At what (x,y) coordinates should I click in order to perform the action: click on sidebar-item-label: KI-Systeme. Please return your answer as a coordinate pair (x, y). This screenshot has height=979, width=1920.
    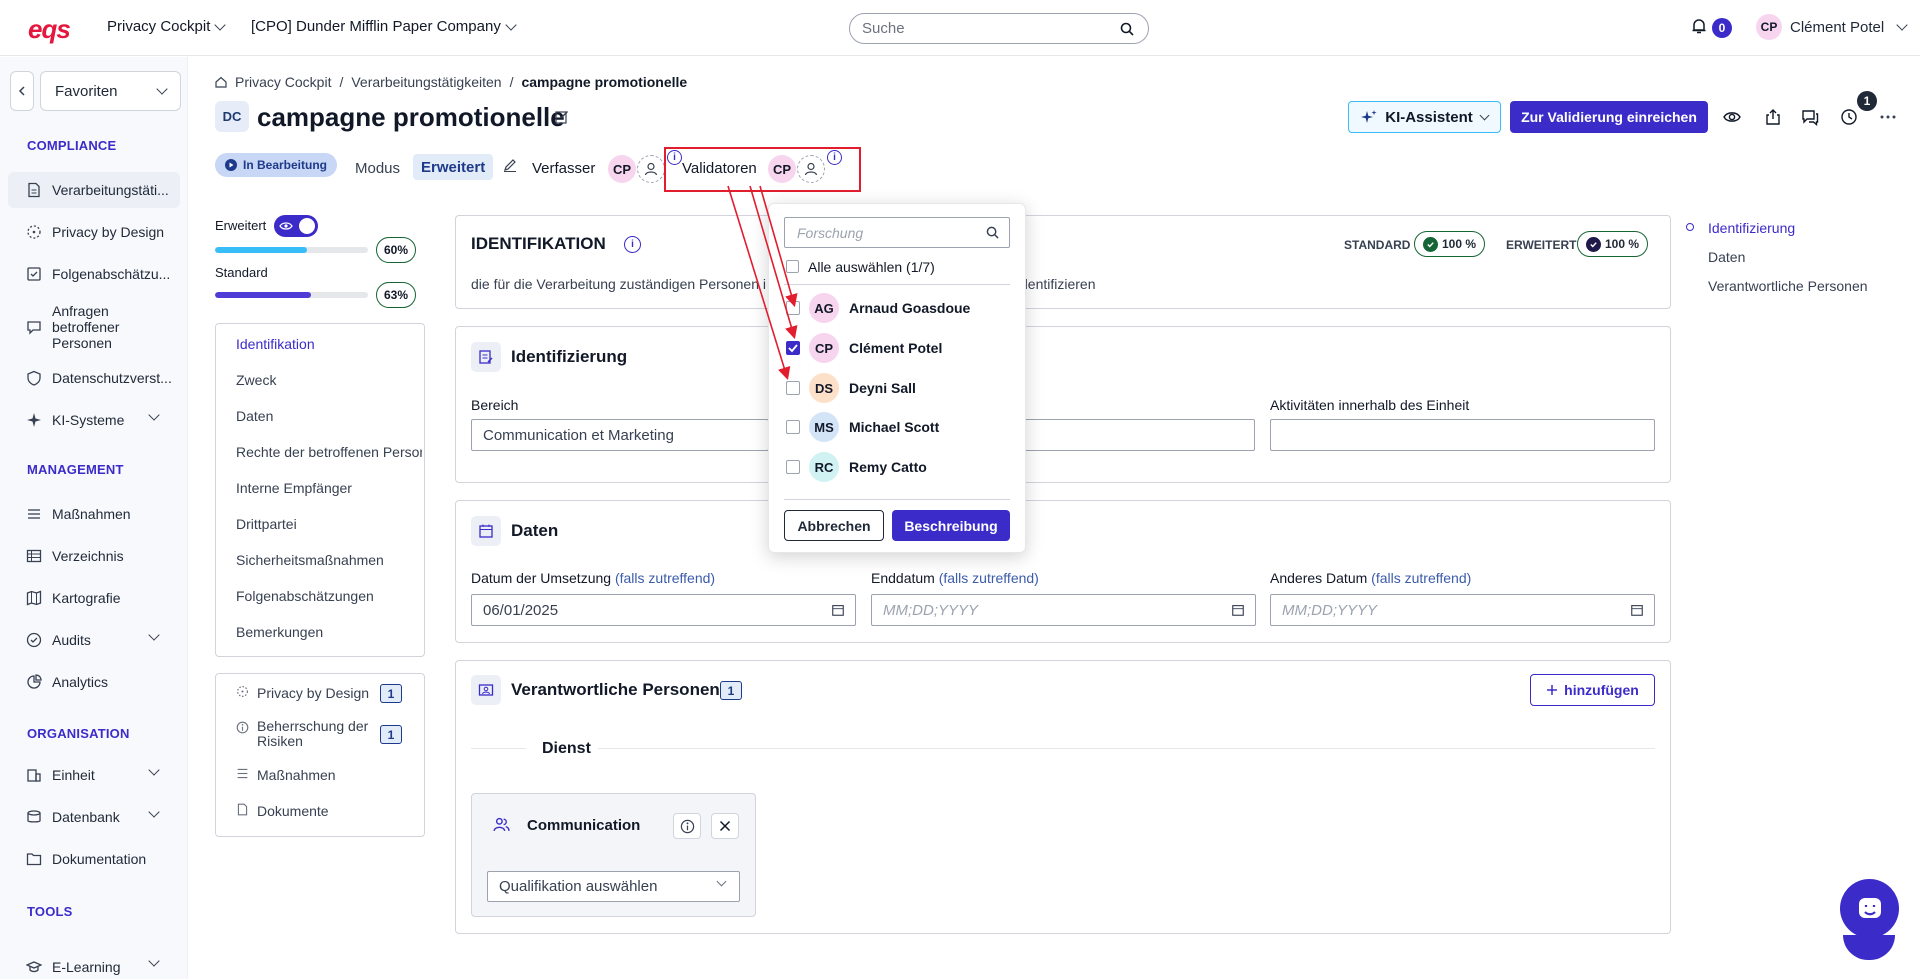
    Looking at the image, I should click on (88, 420).